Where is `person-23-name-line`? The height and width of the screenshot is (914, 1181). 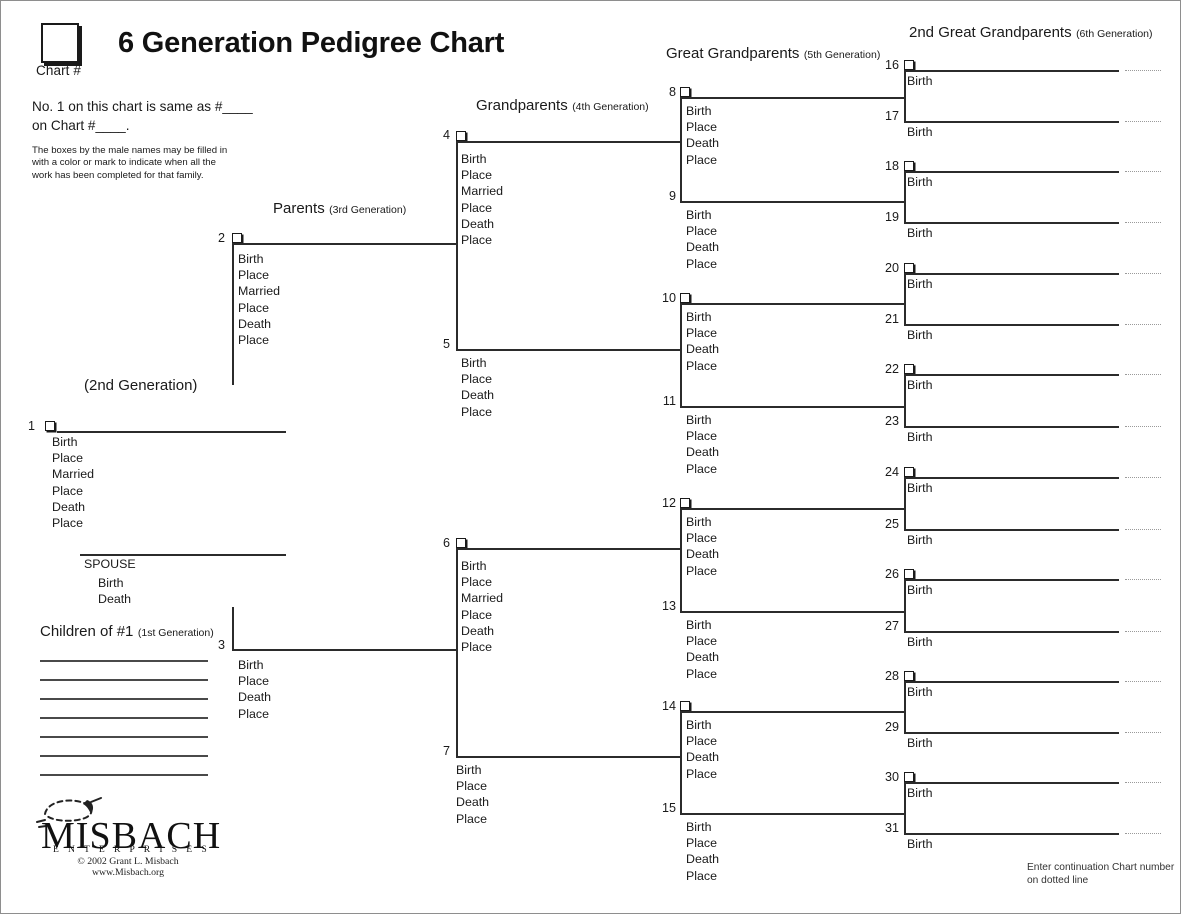 person-23-name-line is located at coordinates (1011, 427).